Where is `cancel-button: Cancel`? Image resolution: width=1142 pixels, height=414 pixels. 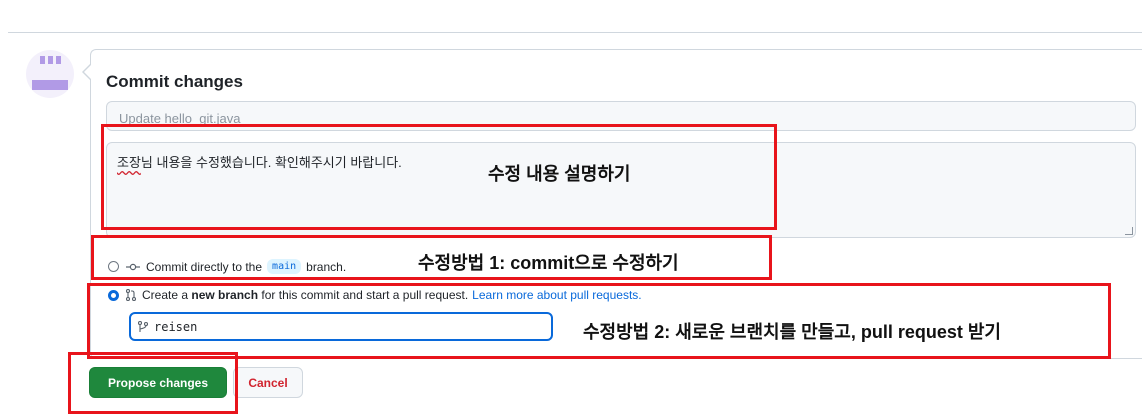 cancel-button: Cancel is located at coordinates (268, 382).